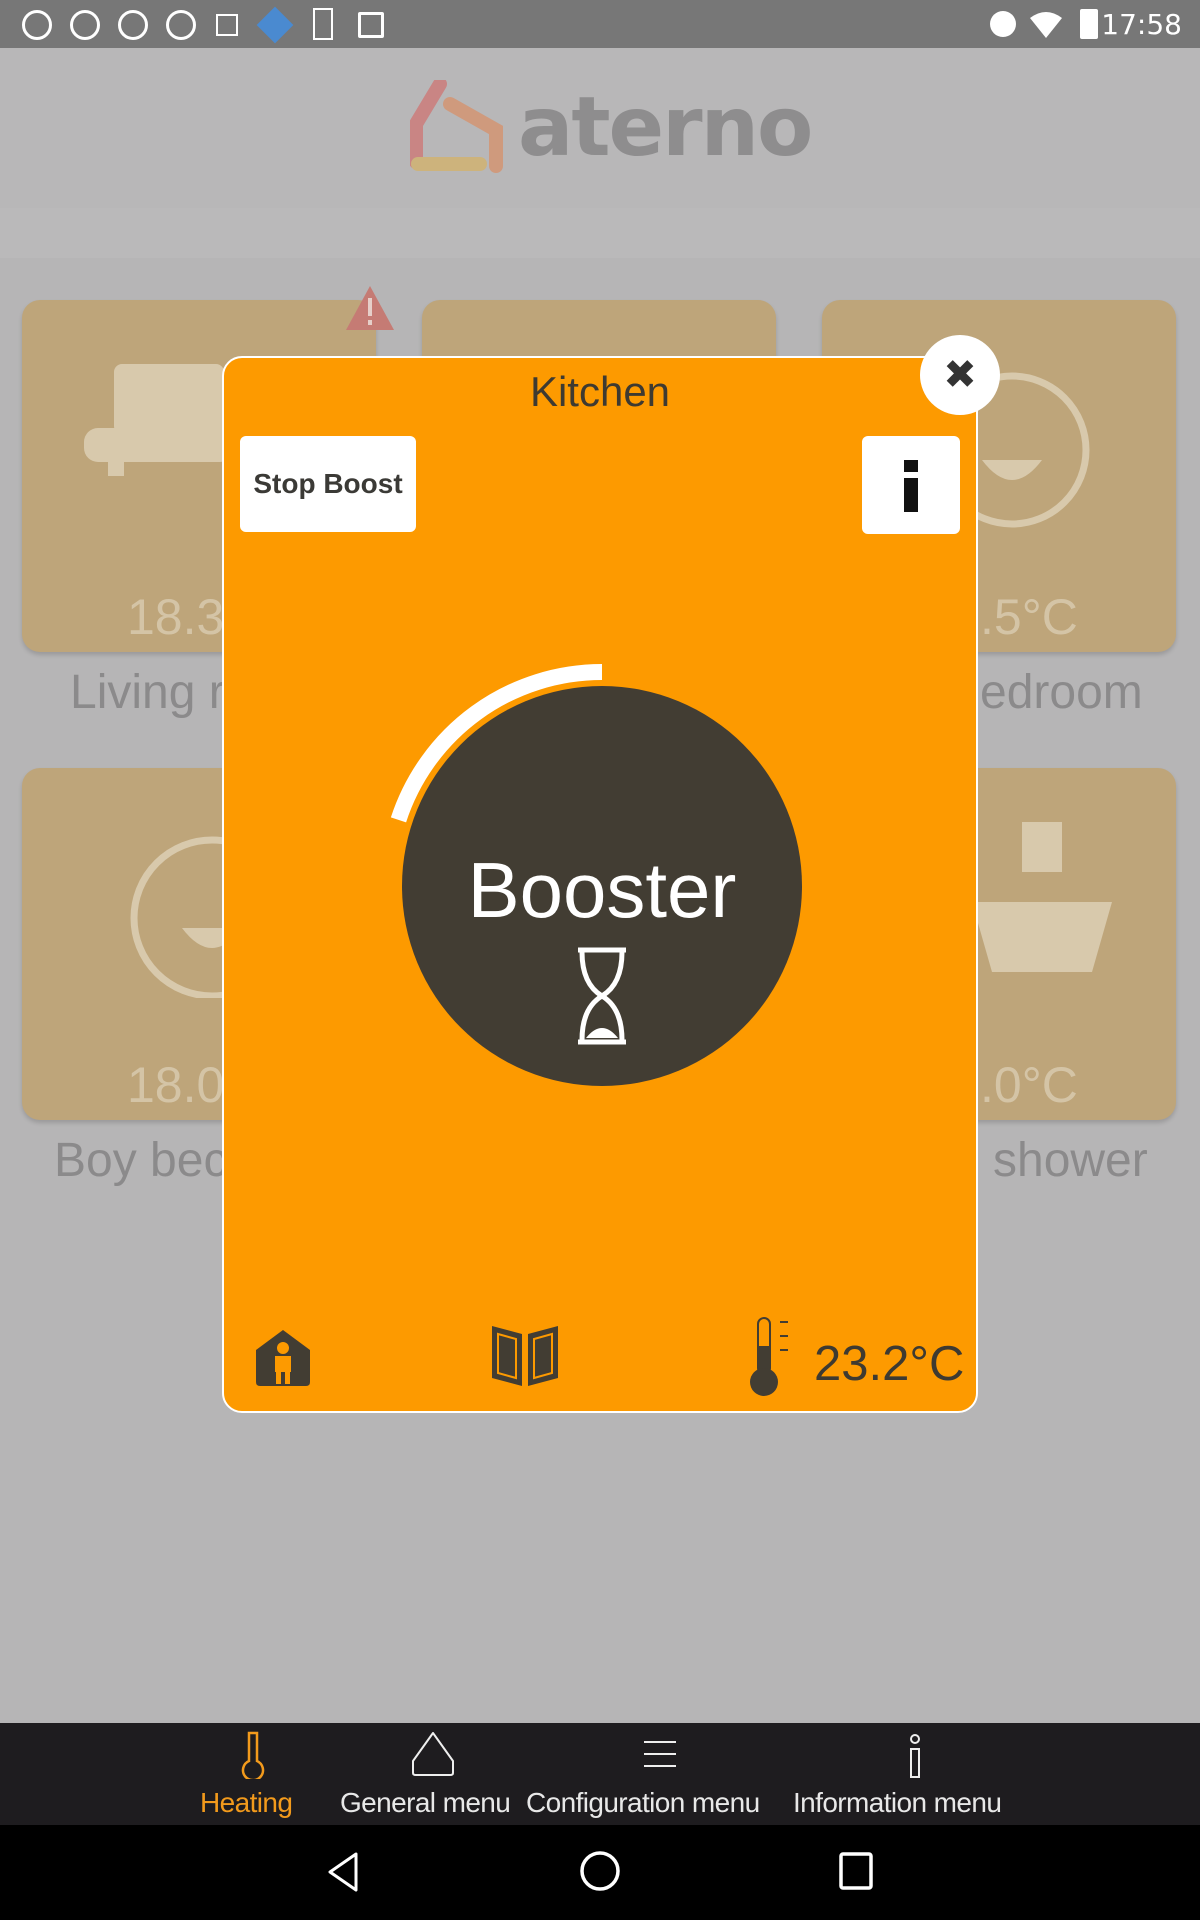  Describe the element at coordinates (344, 1872) in the screenshot. I see `back-icon` at that location.